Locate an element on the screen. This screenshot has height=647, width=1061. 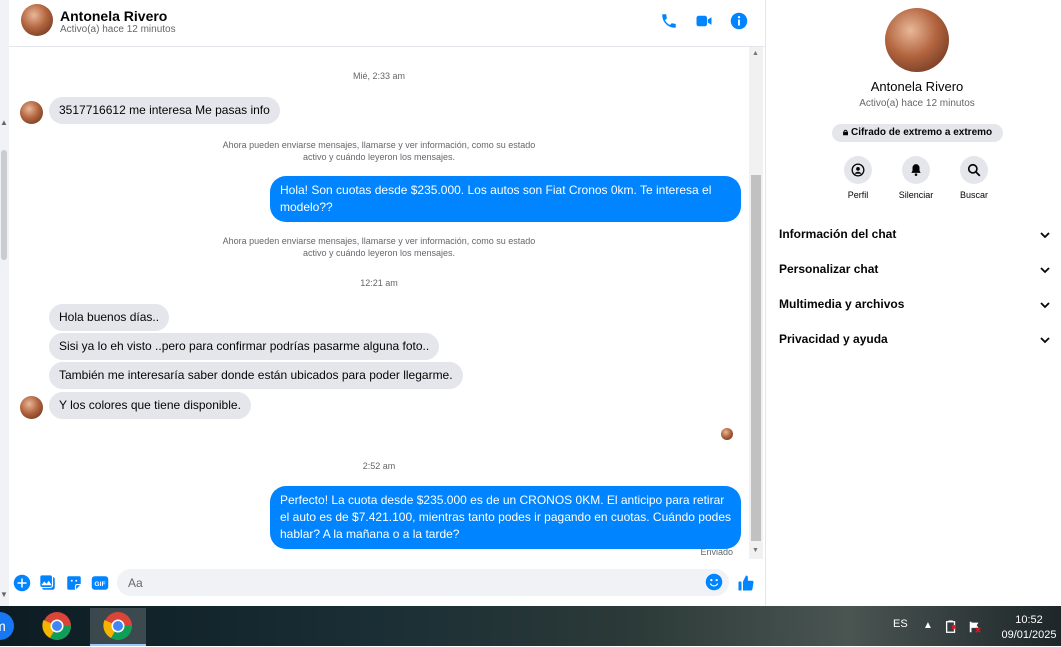
profile-avatar is located at coordinates (917, 40).